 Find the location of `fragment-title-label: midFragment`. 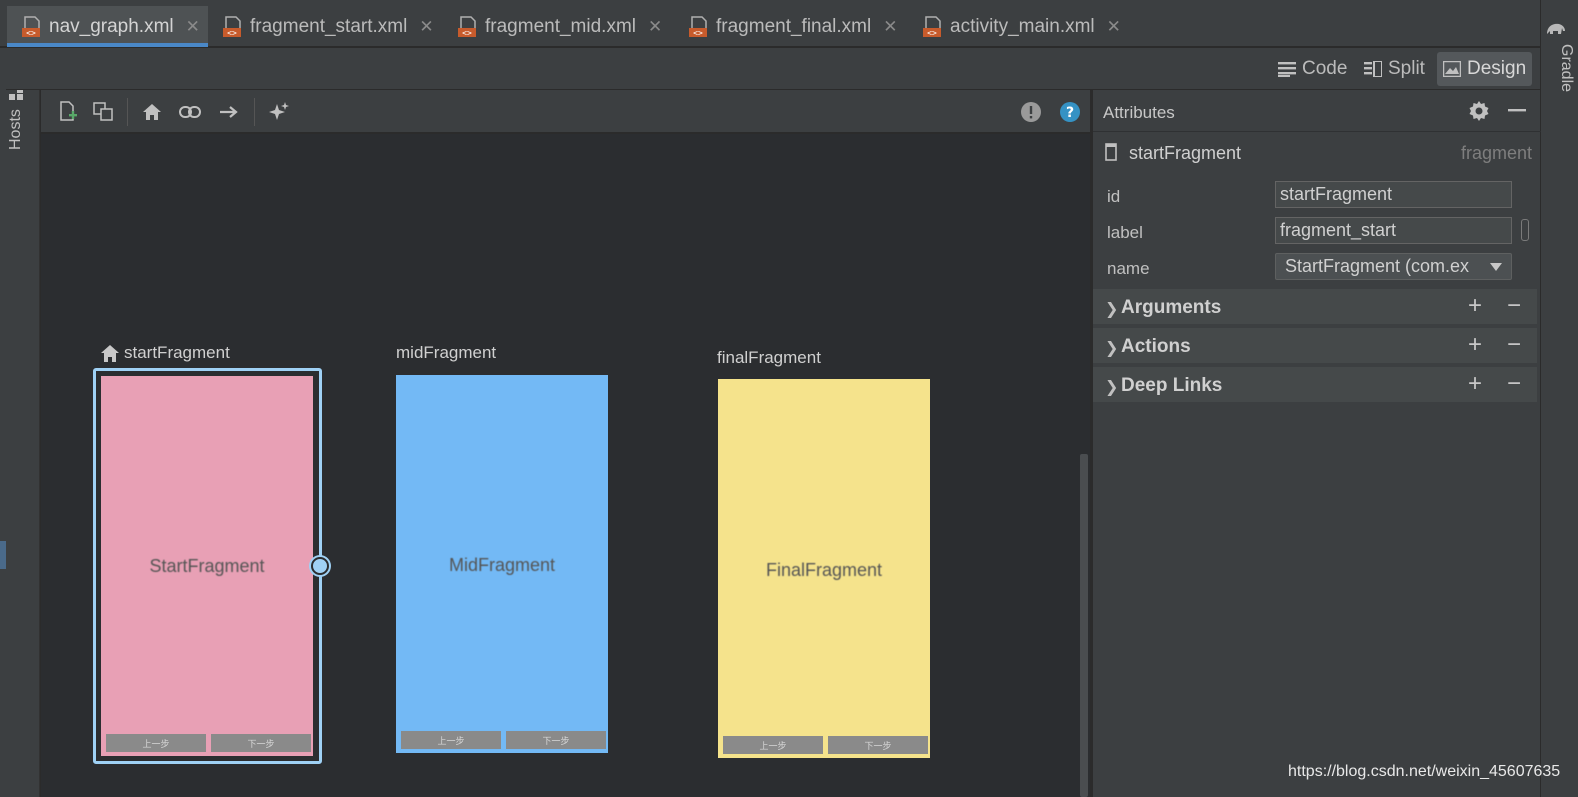

fragment-title-label: midFragment is located at coordinates (446, 352).